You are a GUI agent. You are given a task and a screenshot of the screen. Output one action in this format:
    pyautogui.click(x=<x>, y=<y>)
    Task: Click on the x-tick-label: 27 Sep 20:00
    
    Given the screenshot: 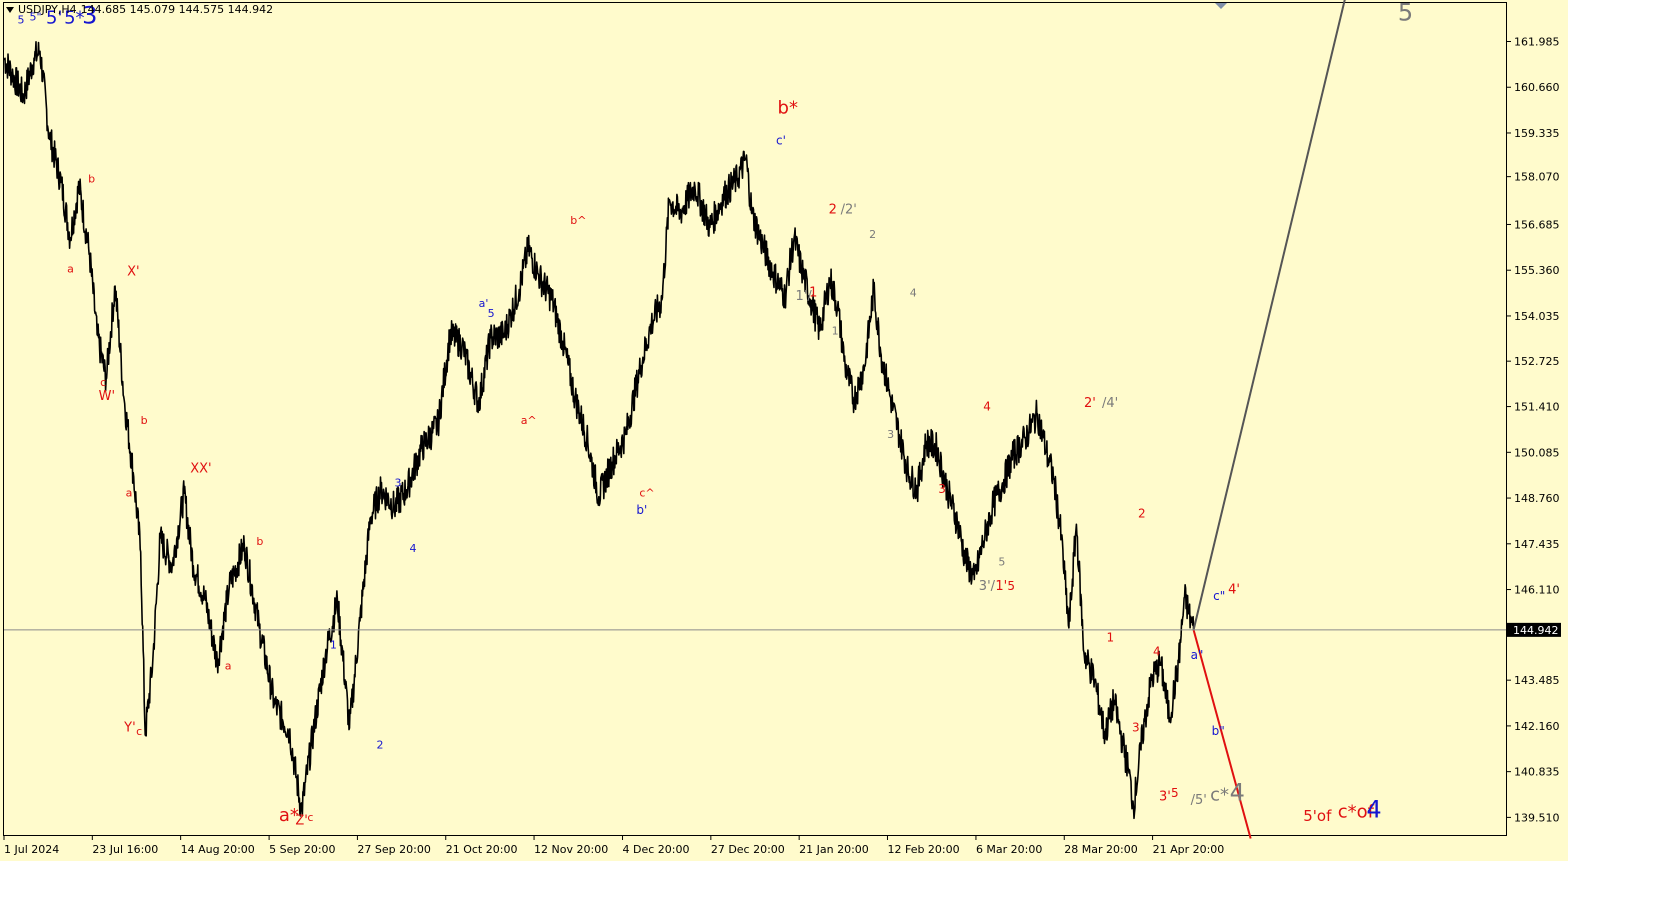 What is the action you would take?
    pyautogui.click(x=393, y=849)
    